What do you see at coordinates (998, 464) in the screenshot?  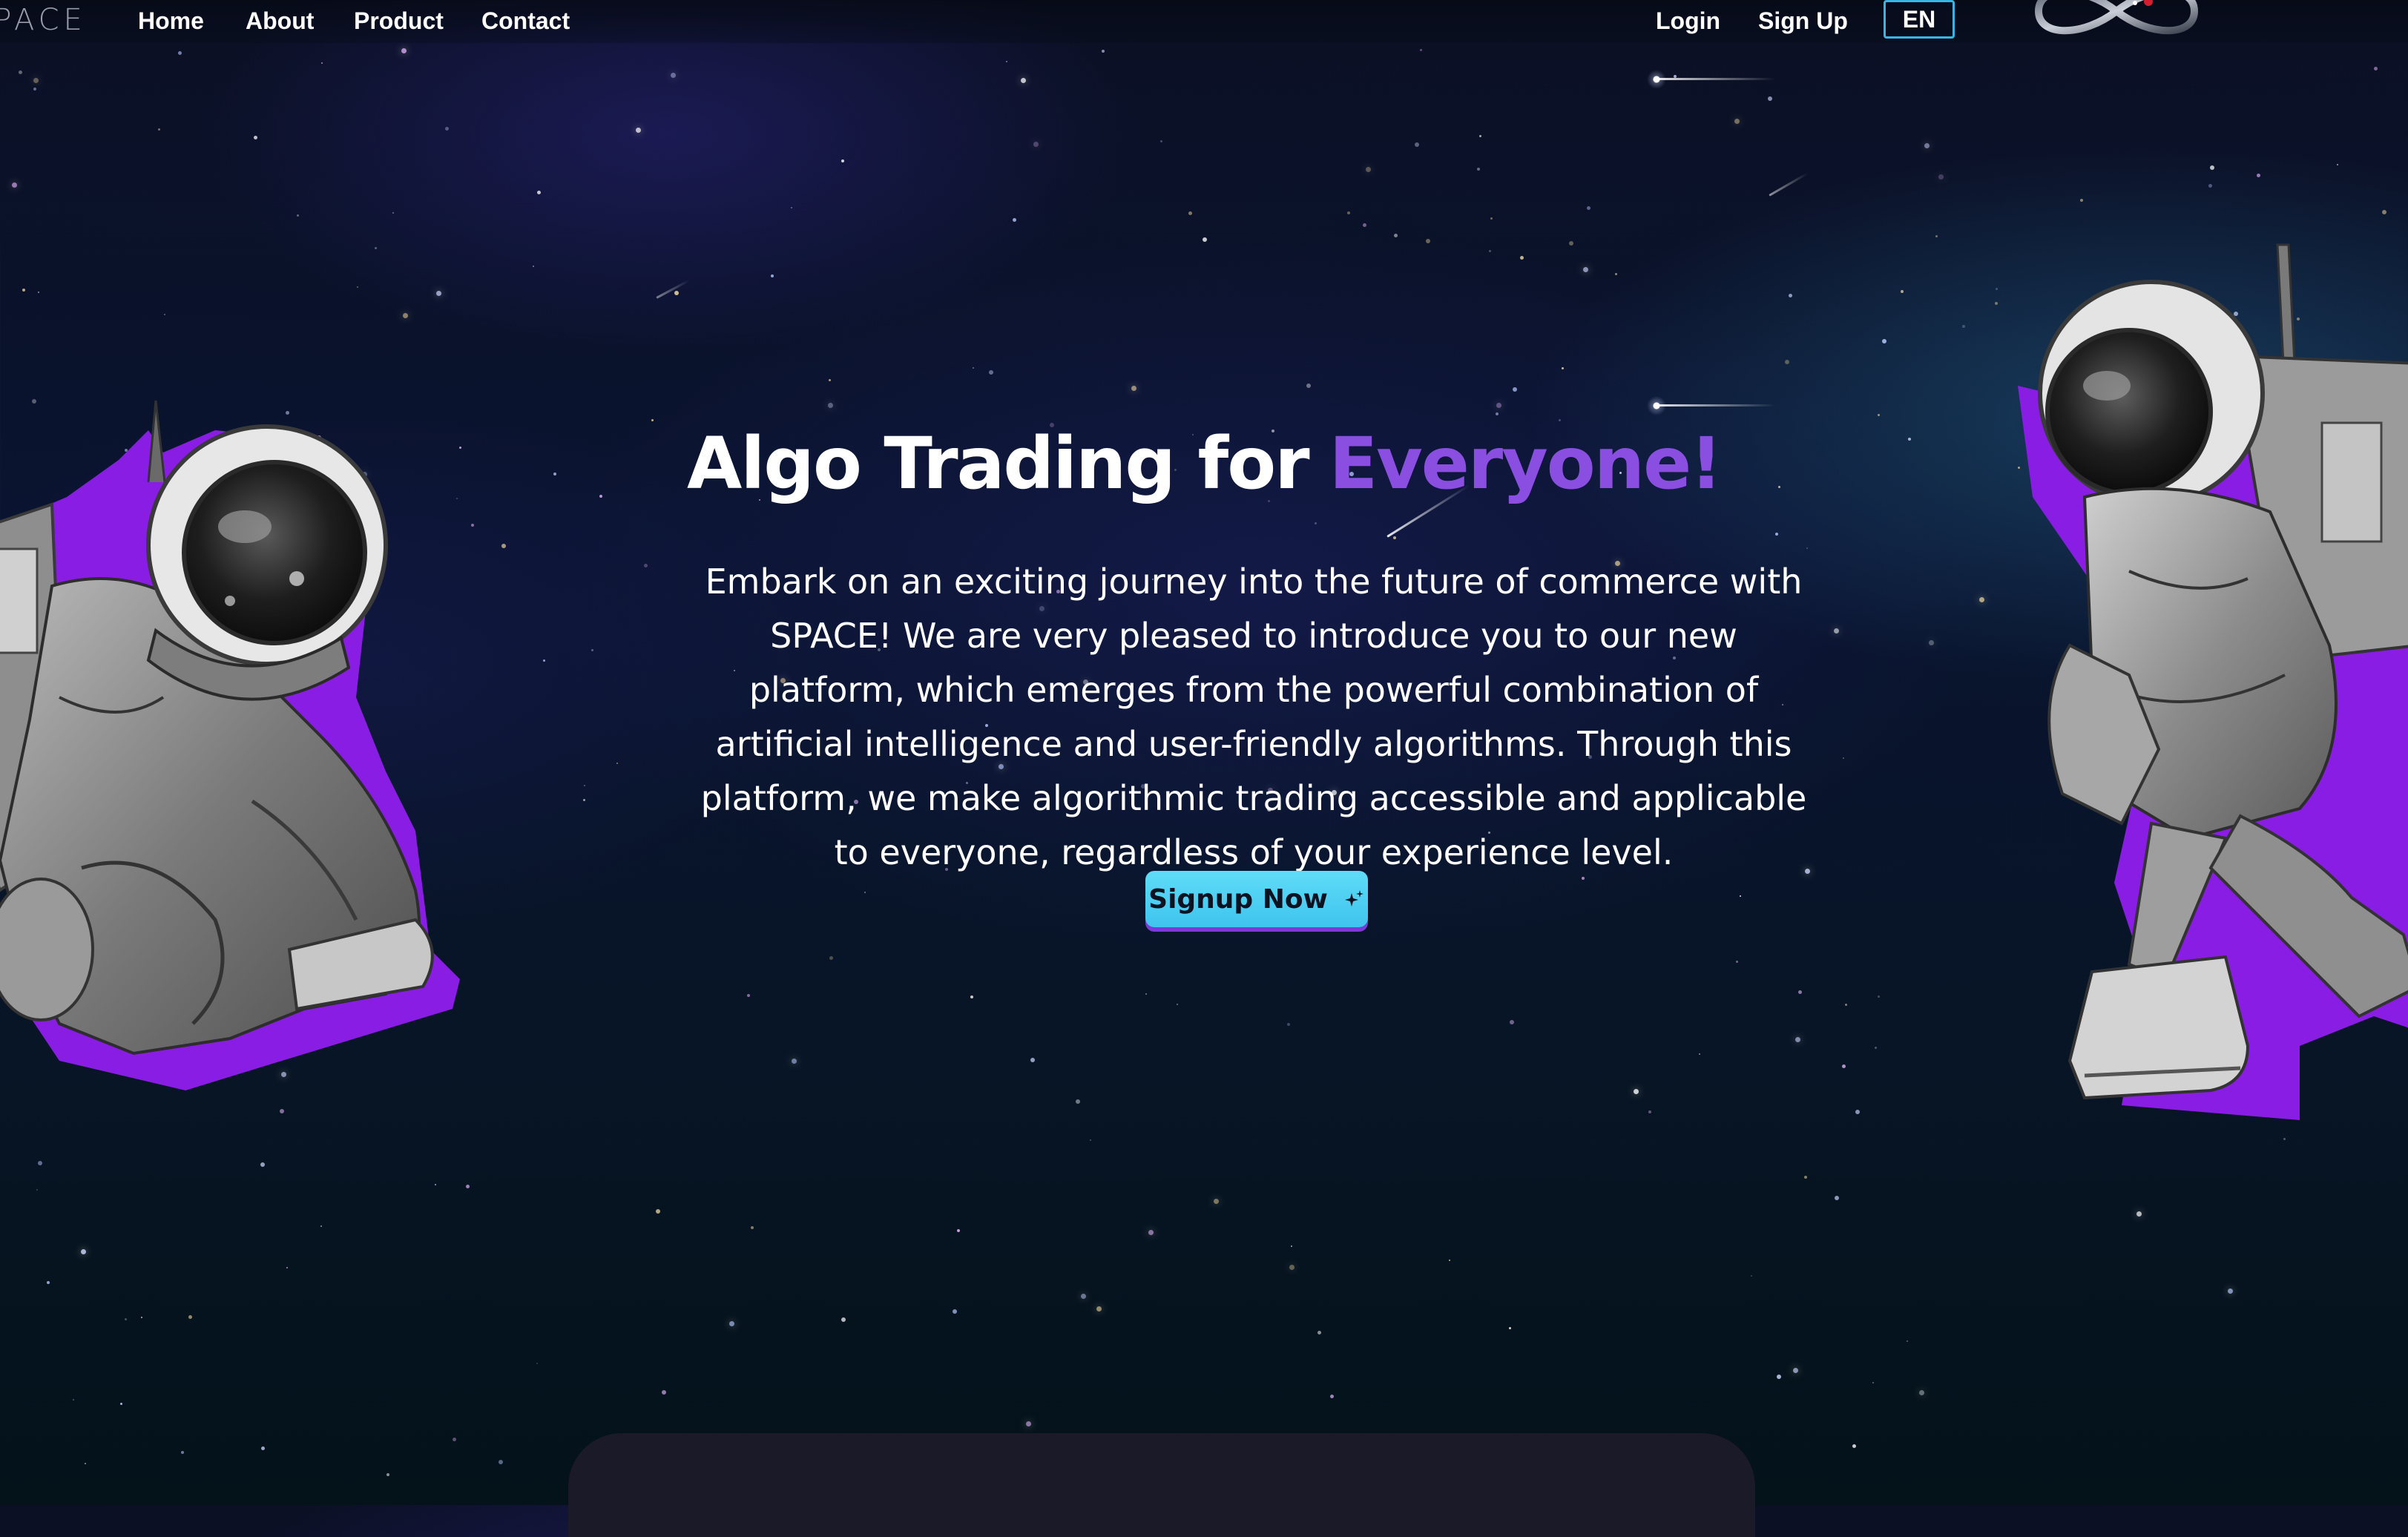 I see `hero-title-main: Algo Trading for` at bounding box center [998, 464].